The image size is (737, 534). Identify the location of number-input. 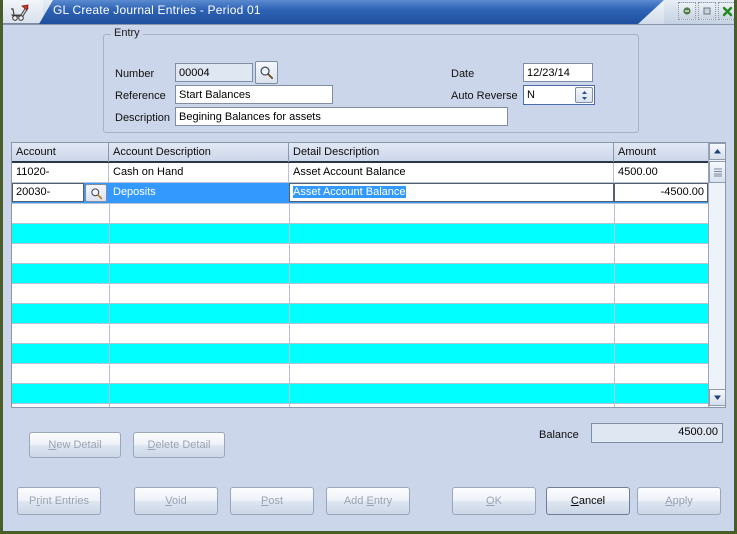
(214, 72).